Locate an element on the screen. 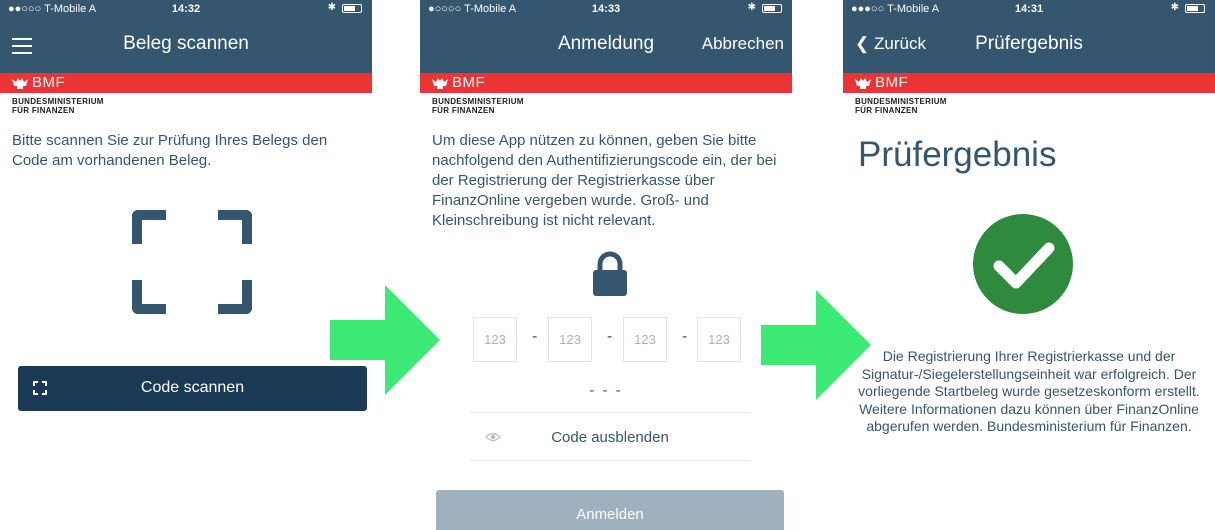 Image resolution: width=1215 pixels, height=530 pixels. status-bar: ●○○○○ T-Mobile A 14:33 ✱ is located at coordinates (606, 9).